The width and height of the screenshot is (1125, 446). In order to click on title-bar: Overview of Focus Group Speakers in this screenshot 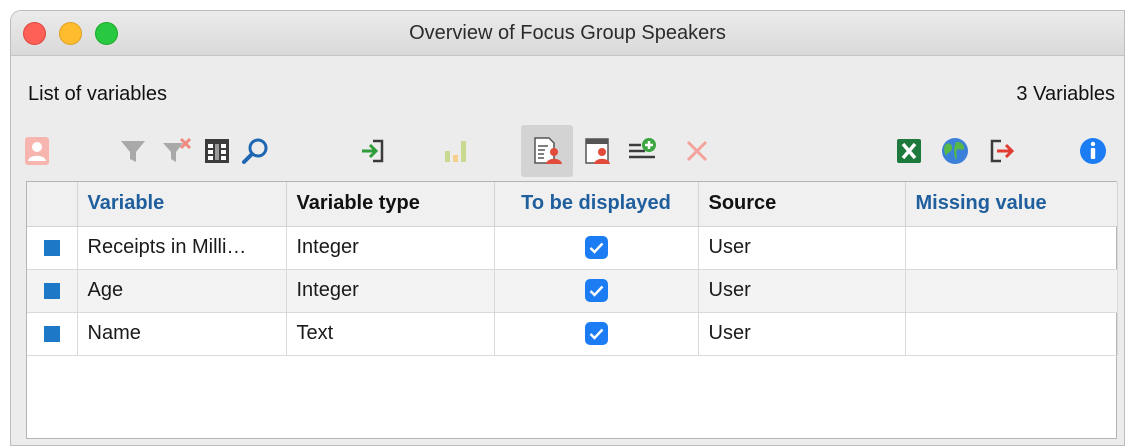, I will do `click(567, 33)`.